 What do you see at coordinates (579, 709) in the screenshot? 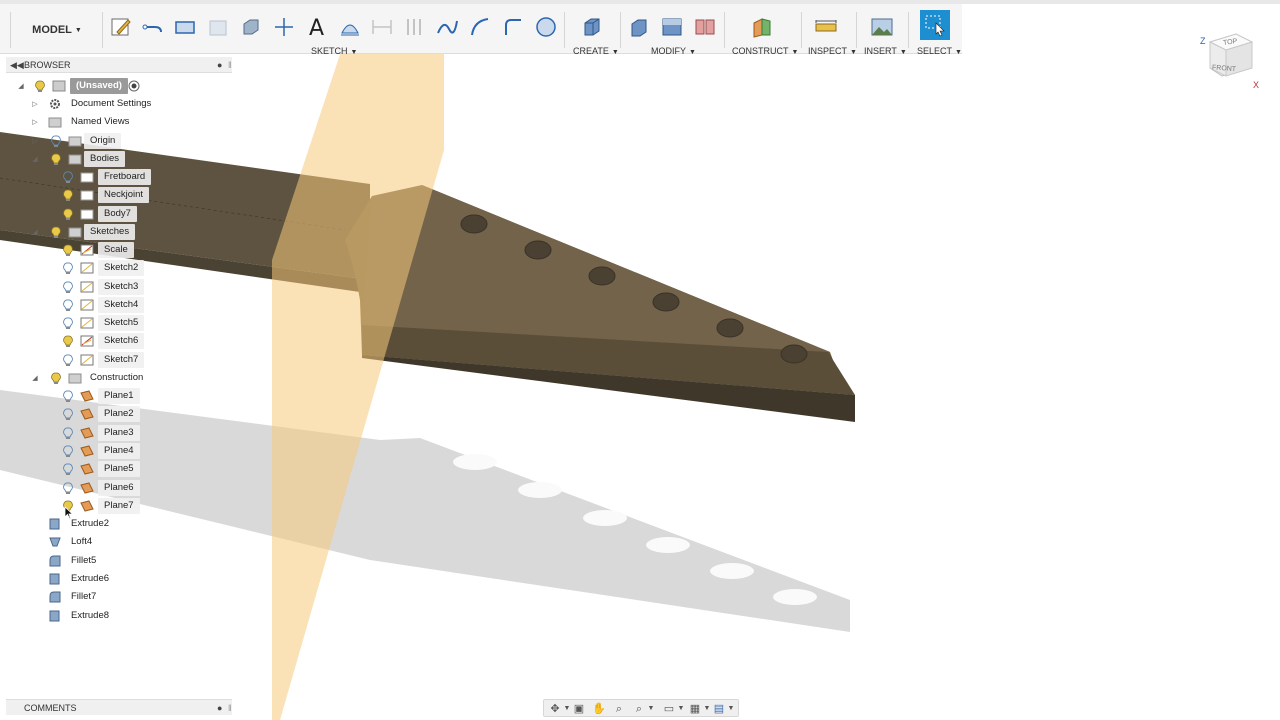
I see `look-at-icon: ▣` at bounding box center [579, 709].